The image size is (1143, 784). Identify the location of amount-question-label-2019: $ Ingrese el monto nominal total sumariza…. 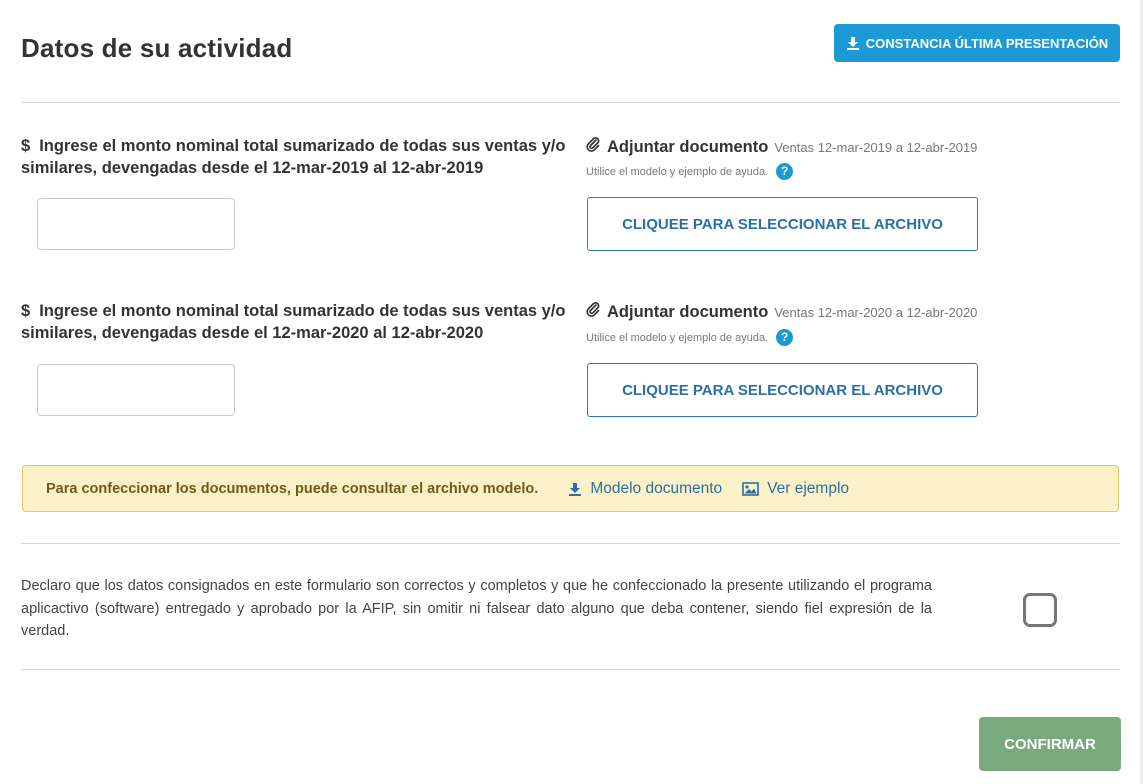
(293, 157).